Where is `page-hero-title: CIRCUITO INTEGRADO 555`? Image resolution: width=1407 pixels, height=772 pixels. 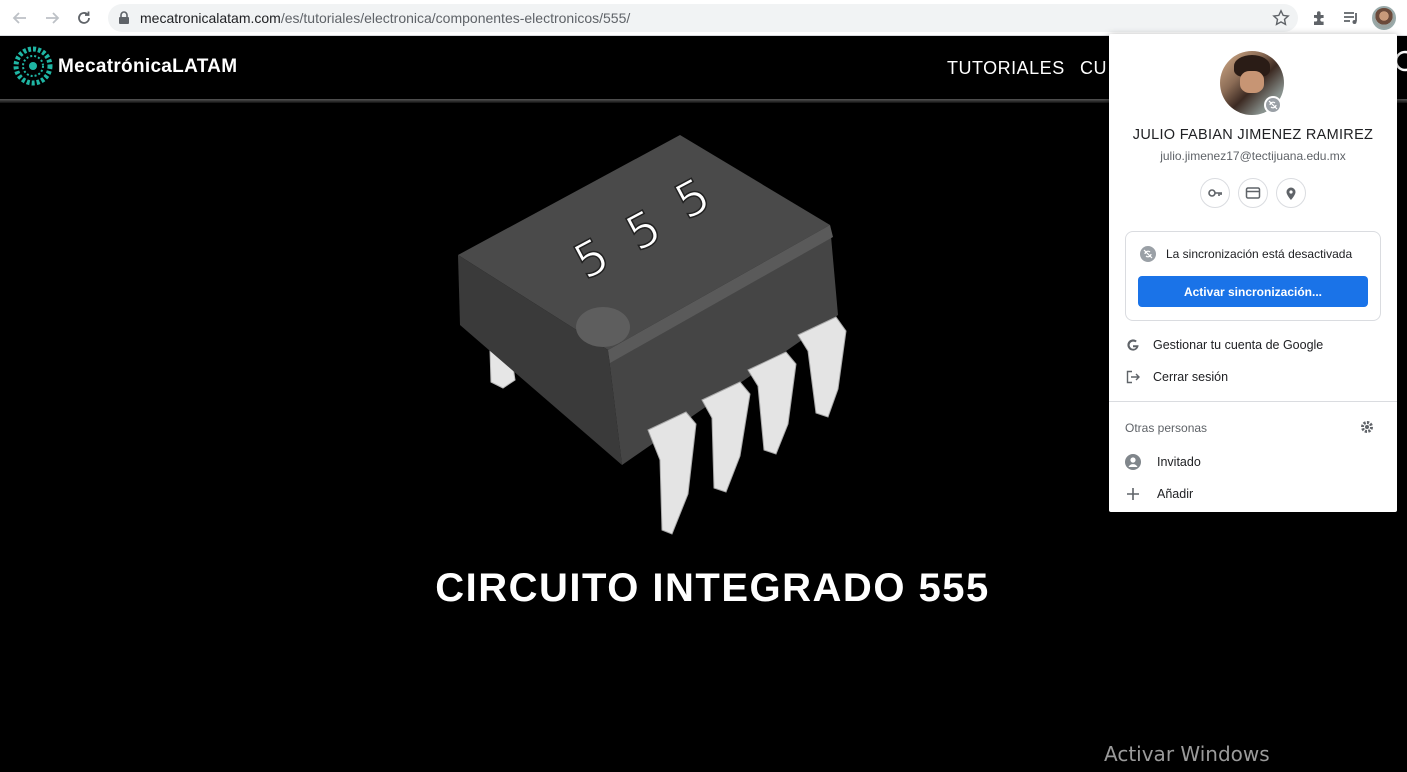
page-hero-title: CIRCUITO INTEGRADO 555 is located at coordinates (712, 588).